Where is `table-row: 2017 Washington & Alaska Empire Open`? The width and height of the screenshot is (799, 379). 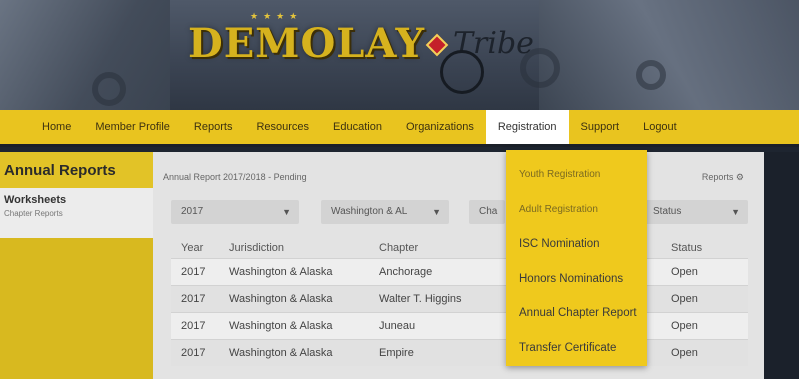 table-row: 2017 Washington & Alaska Empire Open is located at coordinates (459, 352).